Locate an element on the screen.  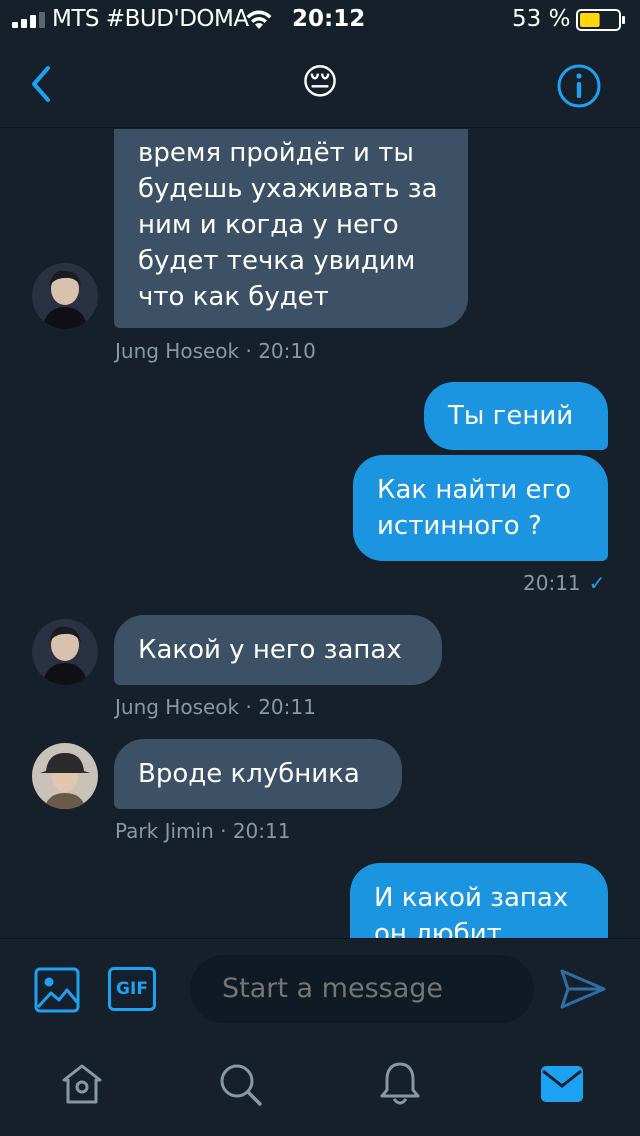
message-meta: 20:11 ✓ is located at coordinates (564, 583).